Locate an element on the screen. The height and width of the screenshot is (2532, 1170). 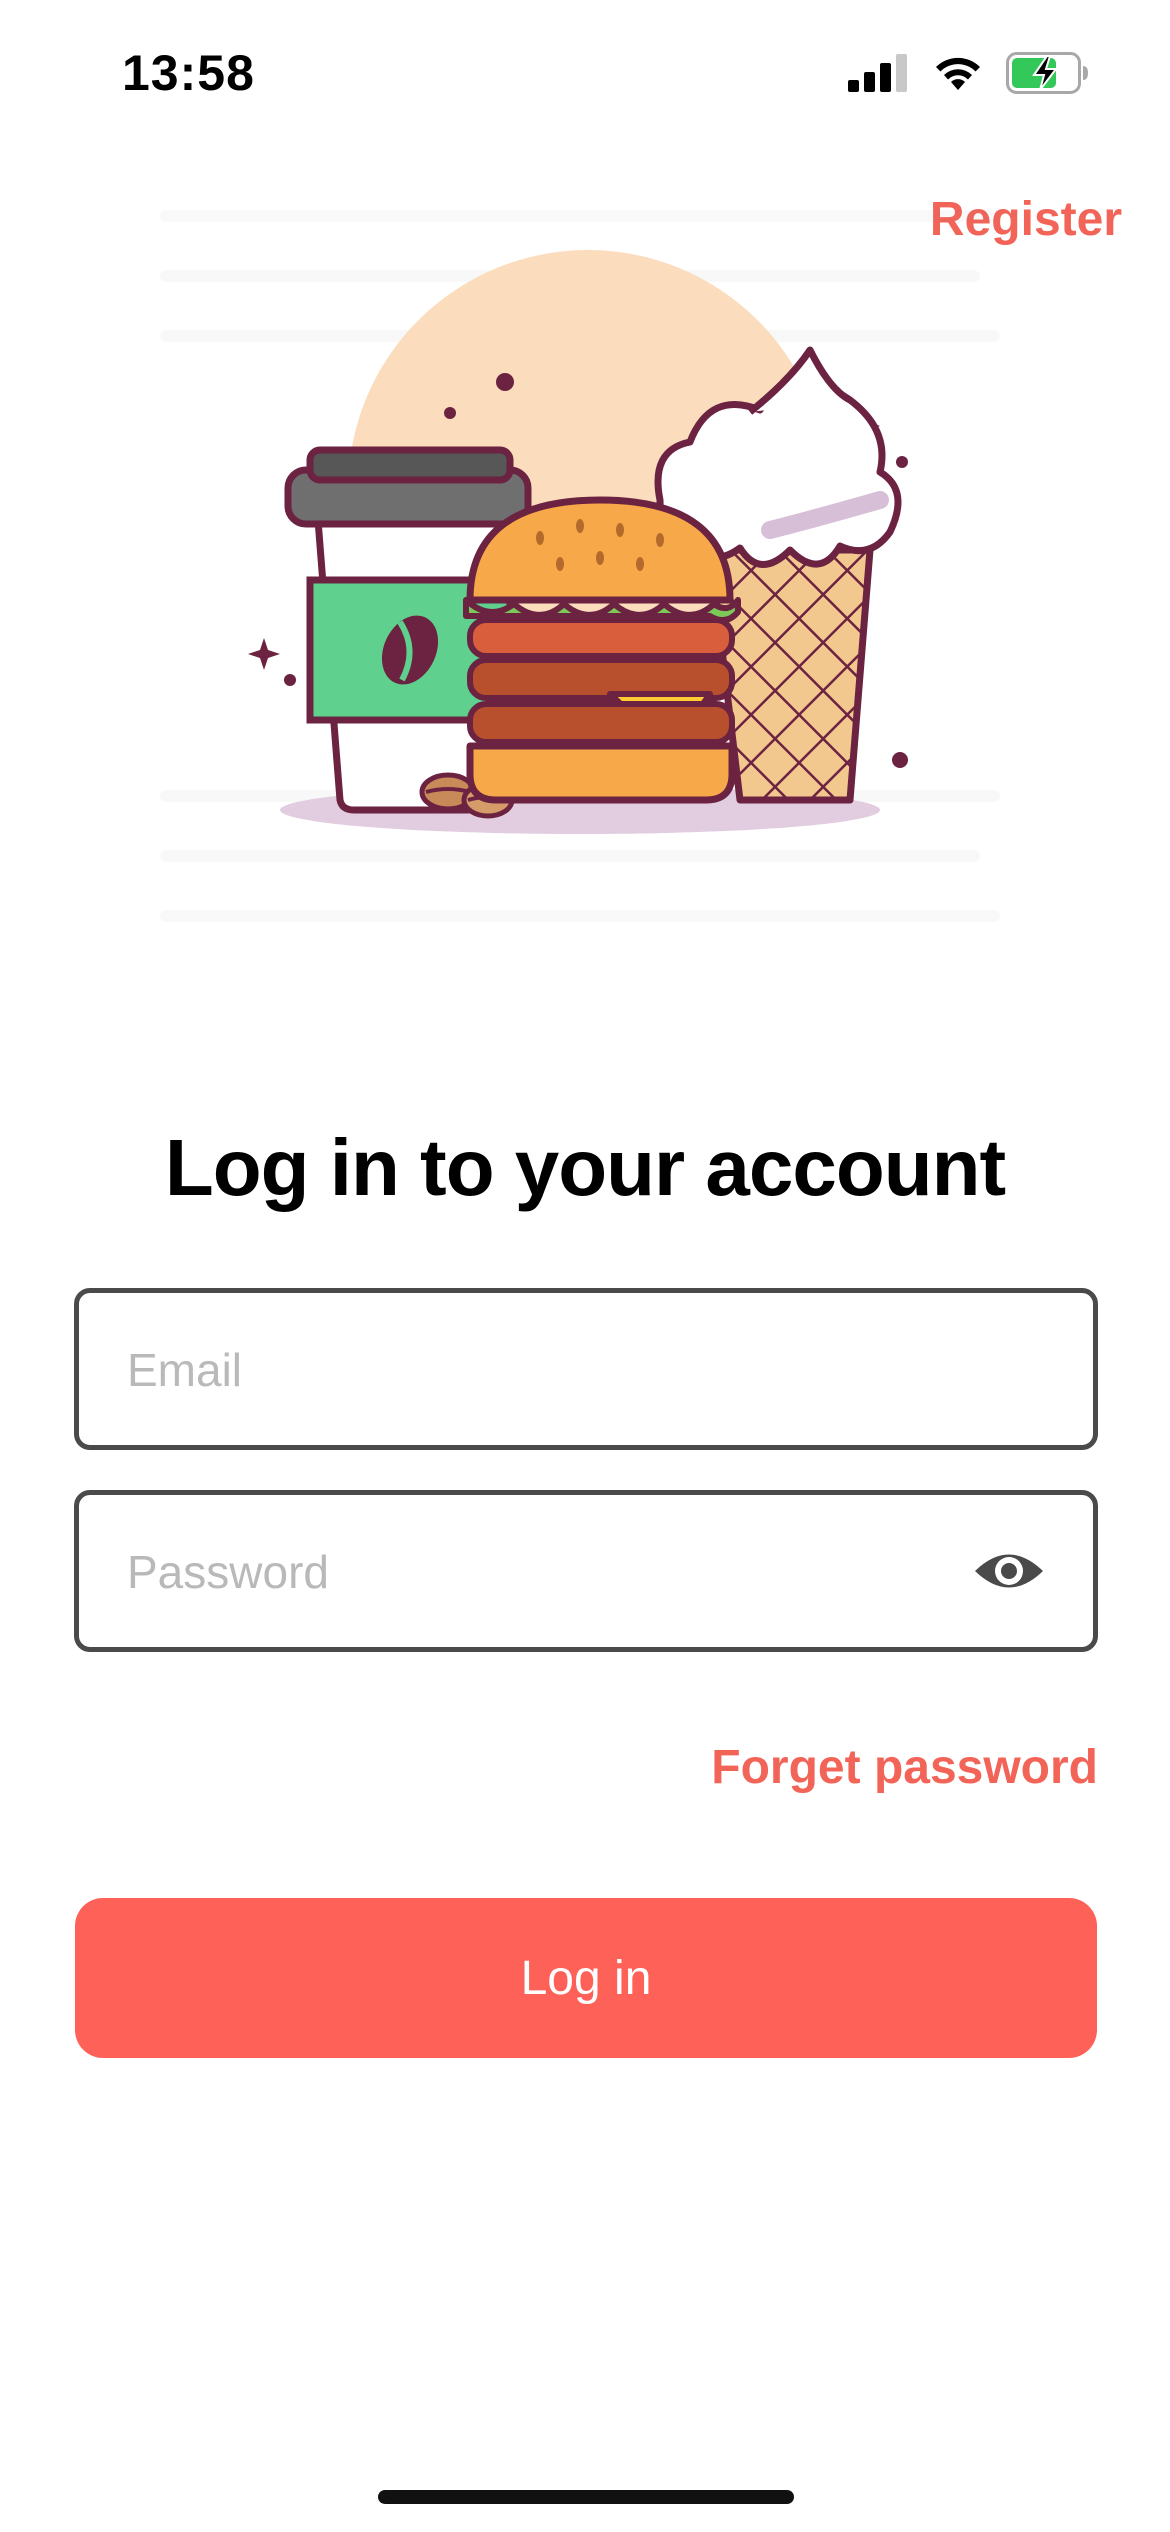
eye-icon is located at coordinates (1009, 1571).